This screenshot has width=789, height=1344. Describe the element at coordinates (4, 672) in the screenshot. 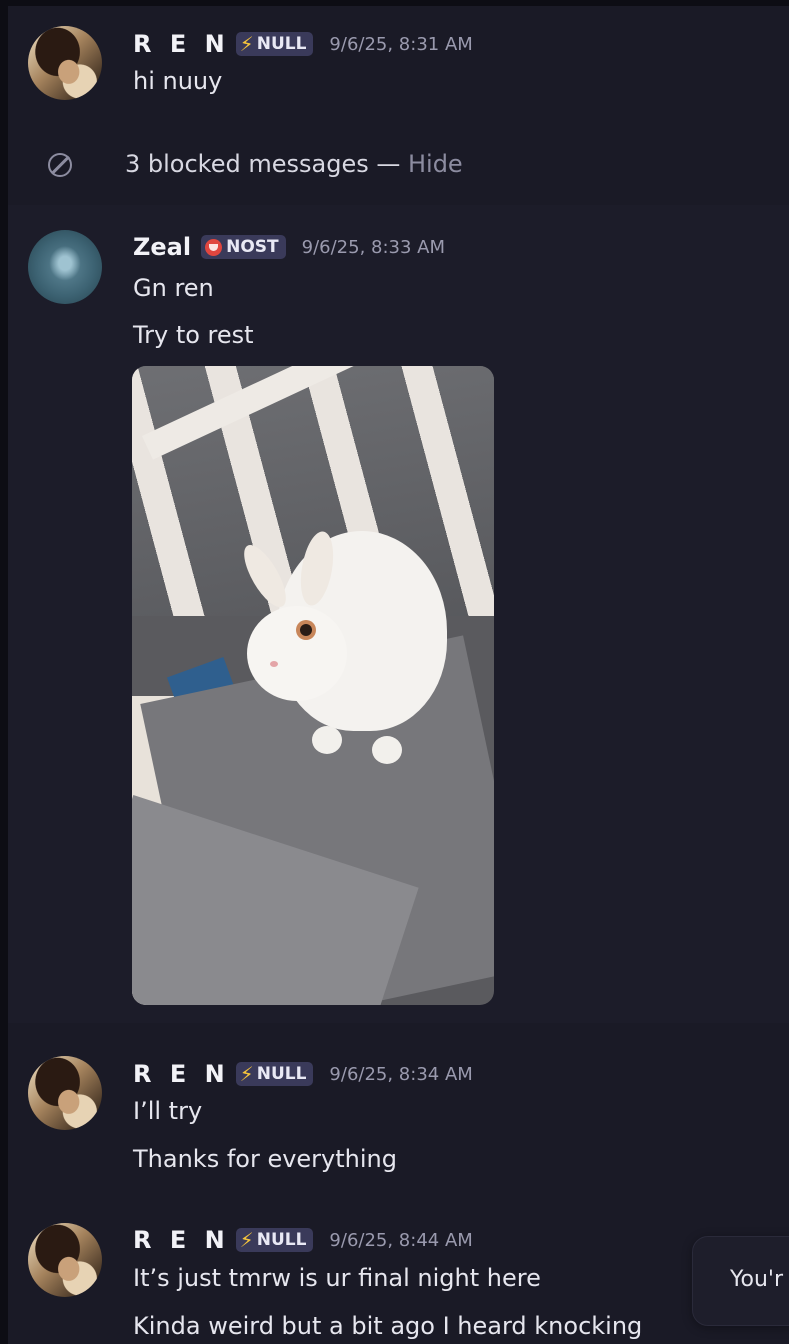

I see `left-edge` at that location.